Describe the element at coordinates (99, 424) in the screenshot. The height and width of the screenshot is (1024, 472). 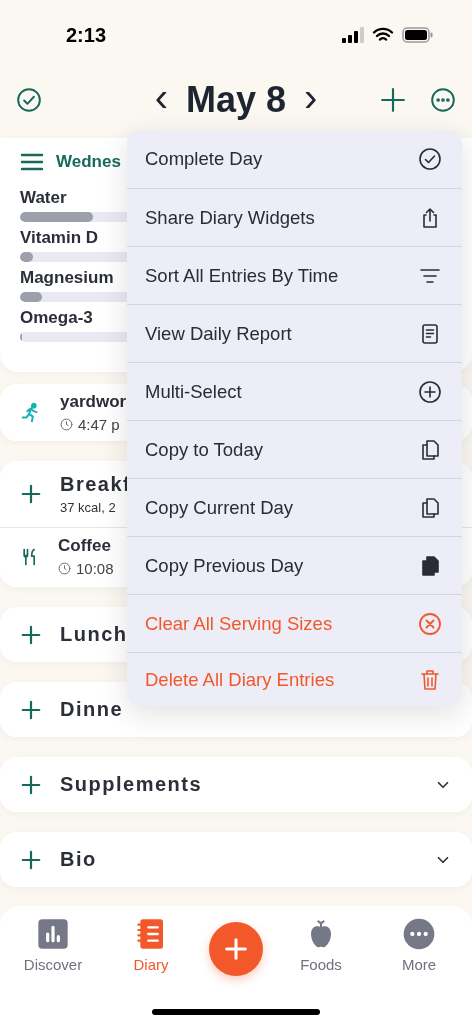
I see `activity-time: 4:47 p` at that location.